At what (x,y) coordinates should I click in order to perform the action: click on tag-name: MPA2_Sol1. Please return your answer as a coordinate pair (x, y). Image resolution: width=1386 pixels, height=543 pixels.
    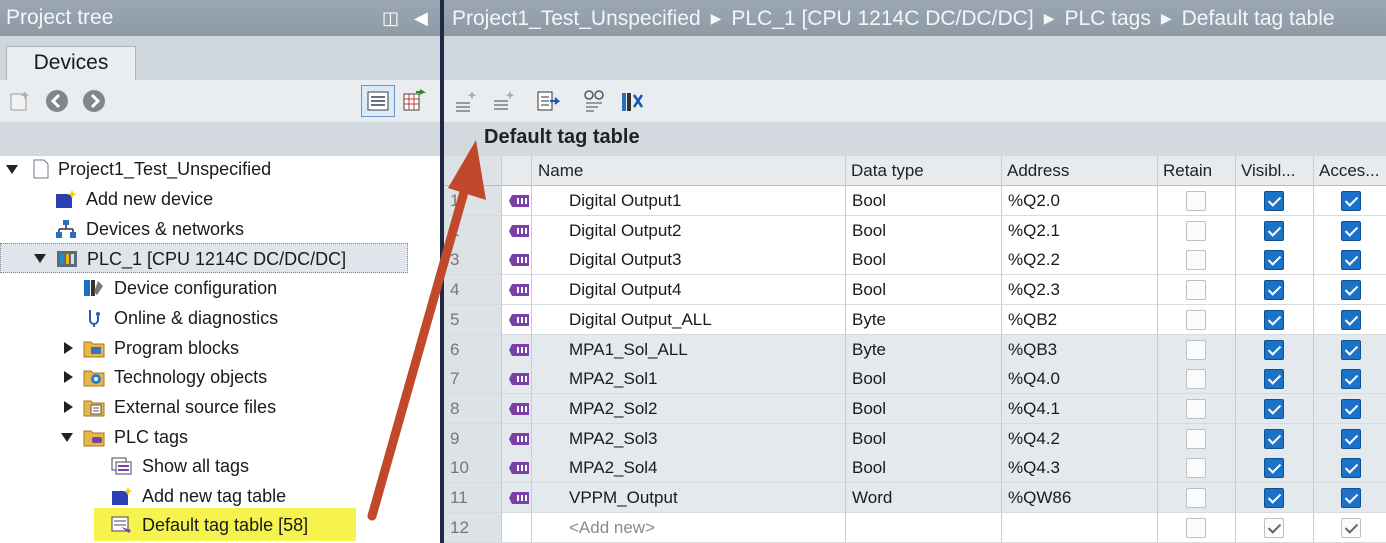
    Looking at the image, I should click on (689, 379).